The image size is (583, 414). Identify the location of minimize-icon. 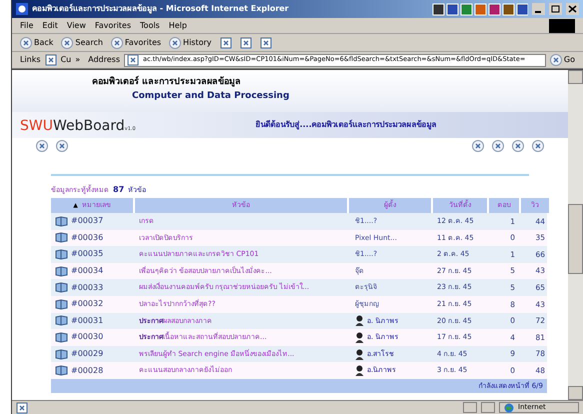
(538, 9).